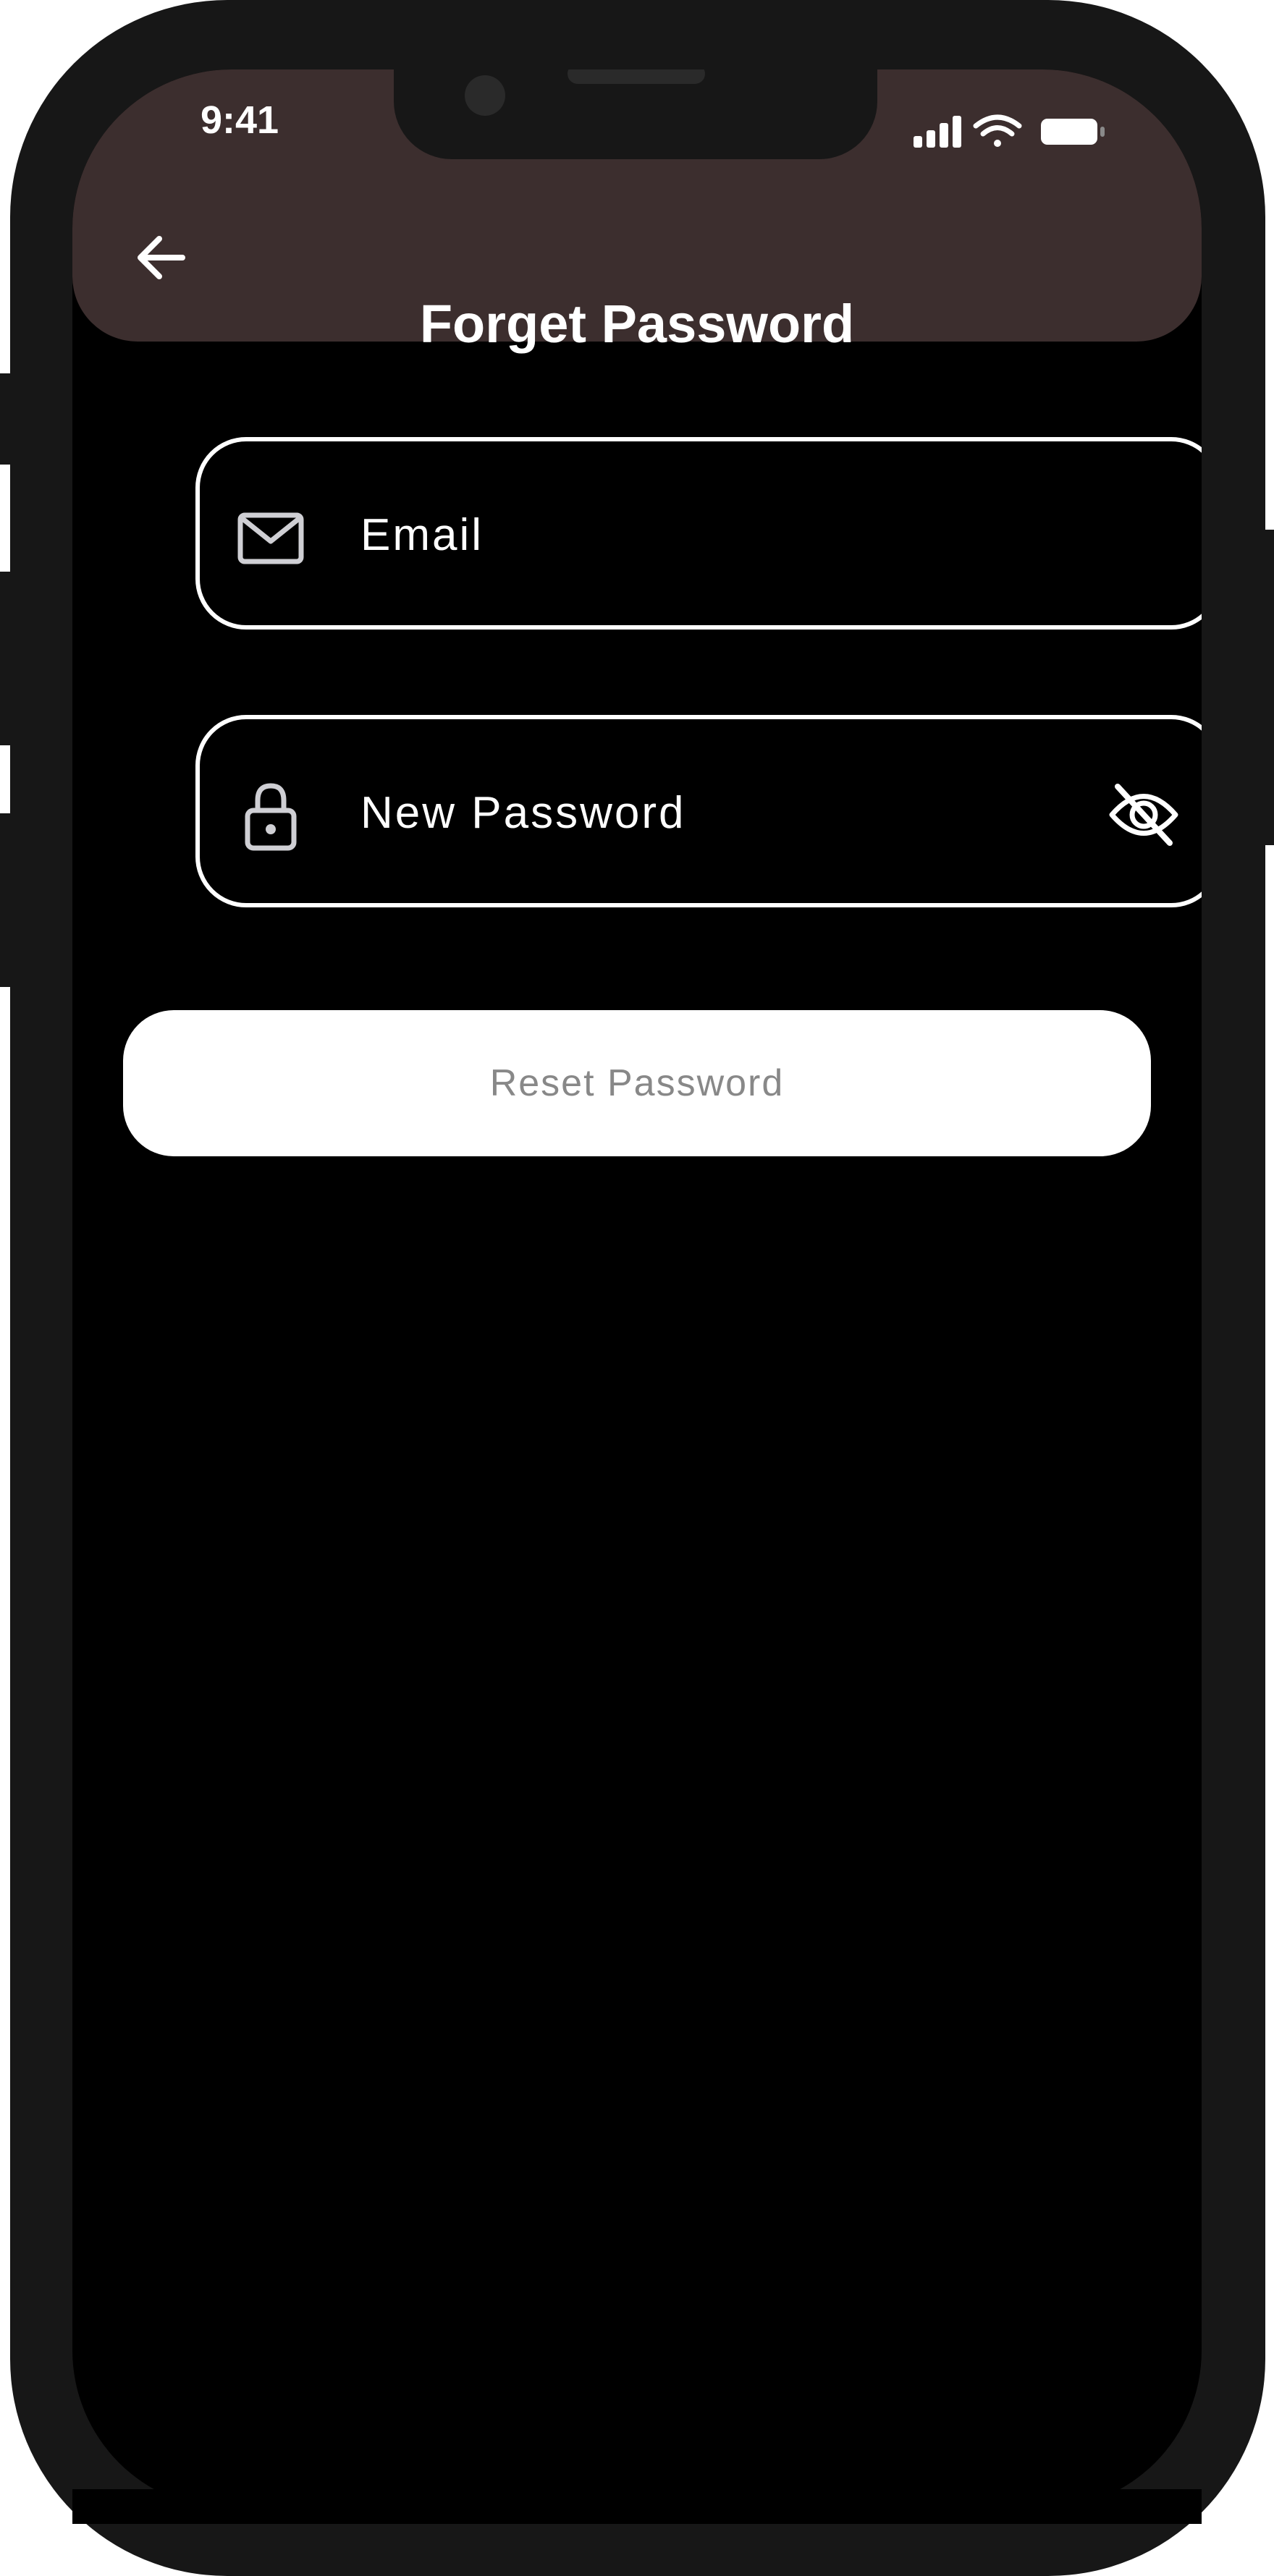 Image resolution: width=1274 pixels, height=2576 pixels. Describe the element at coordinates (637, 211) in the screenshot. I see `app-header: 9:41 Forget Password` at that location.